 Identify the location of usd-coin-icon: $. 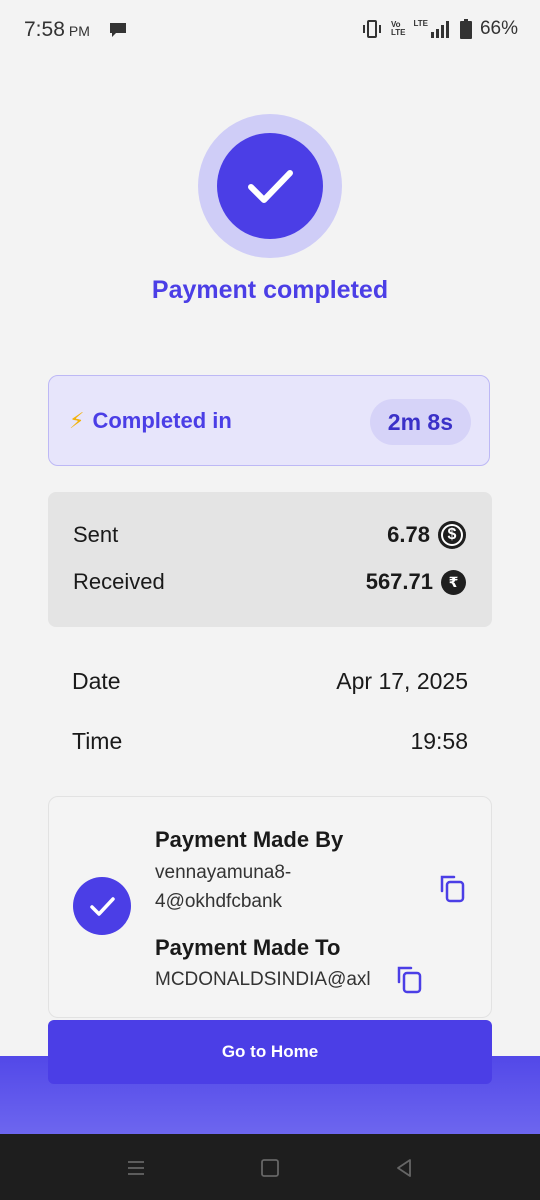
(452, 535).